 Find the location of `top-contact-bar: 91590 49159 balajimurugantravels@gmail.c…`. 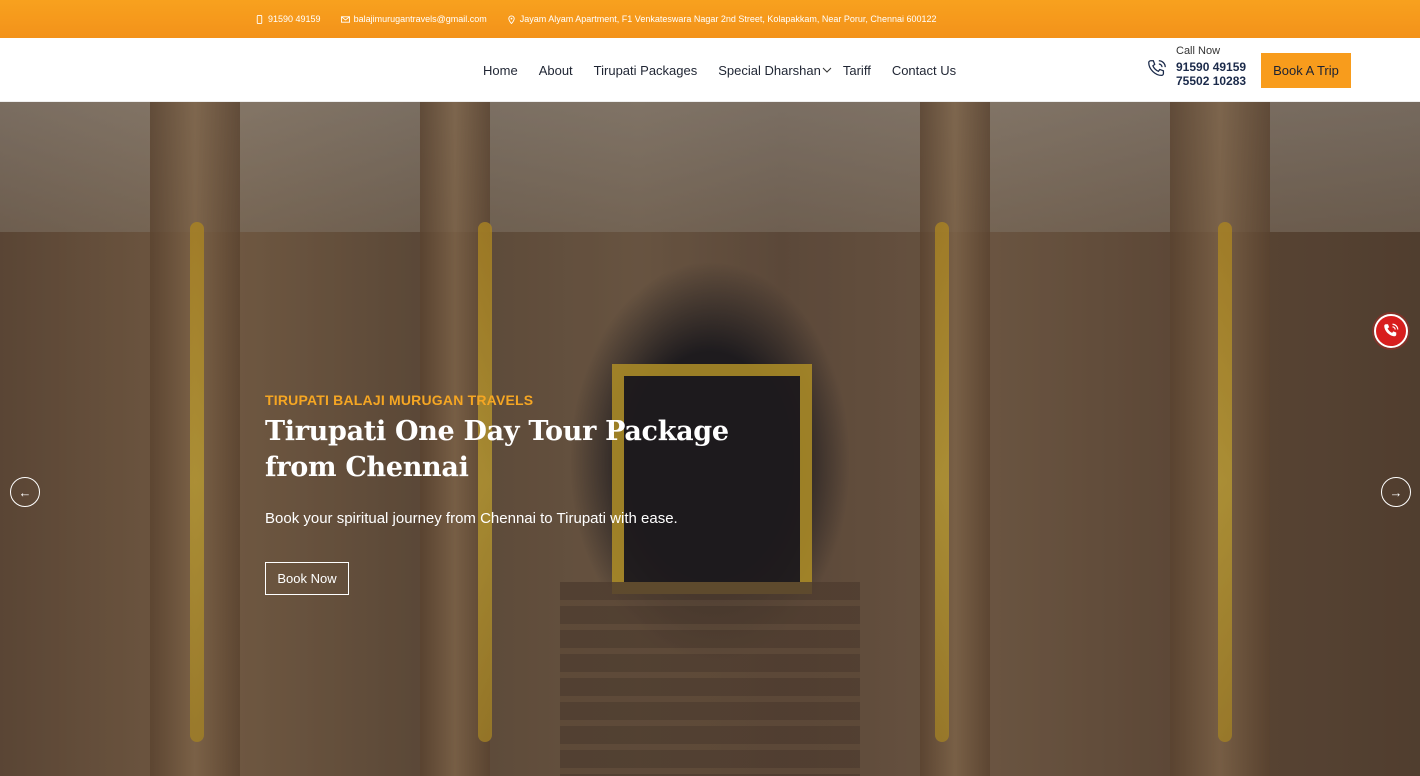

top-contact-bar: 91590 49159 balajimurugantravels@gmail.c… is located at coordinates (710, 19).